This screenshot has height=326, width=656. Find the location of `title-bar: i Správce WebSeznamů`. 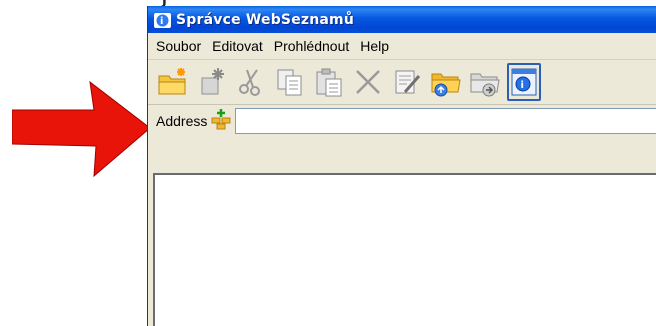

title-bar: i Správce WebSeznamů is located at coordinates (402, 19).